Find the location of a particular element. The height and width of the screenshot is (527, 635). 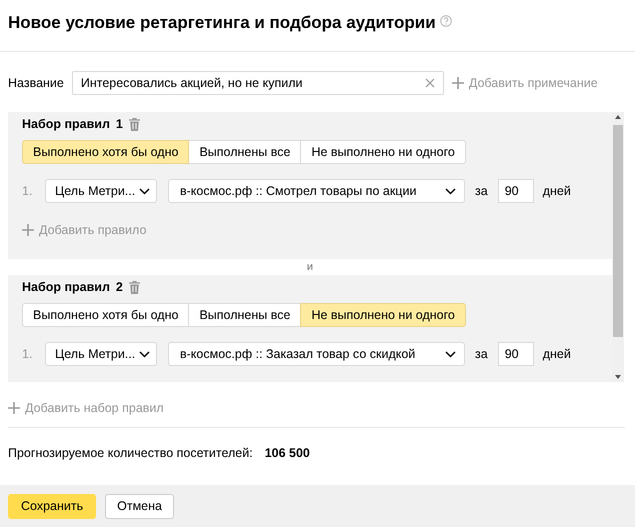

forecast-label: Прогнозируемое количество посетителей: is located at coordinates (130, 453).